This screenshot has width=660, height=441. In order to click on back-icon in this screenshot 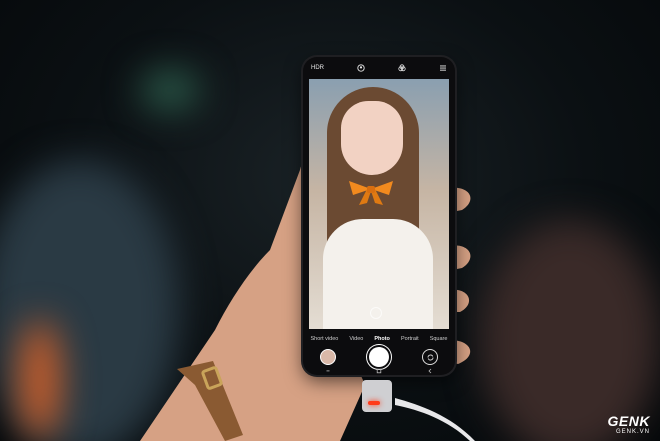, I will do `click(430, 370)`.